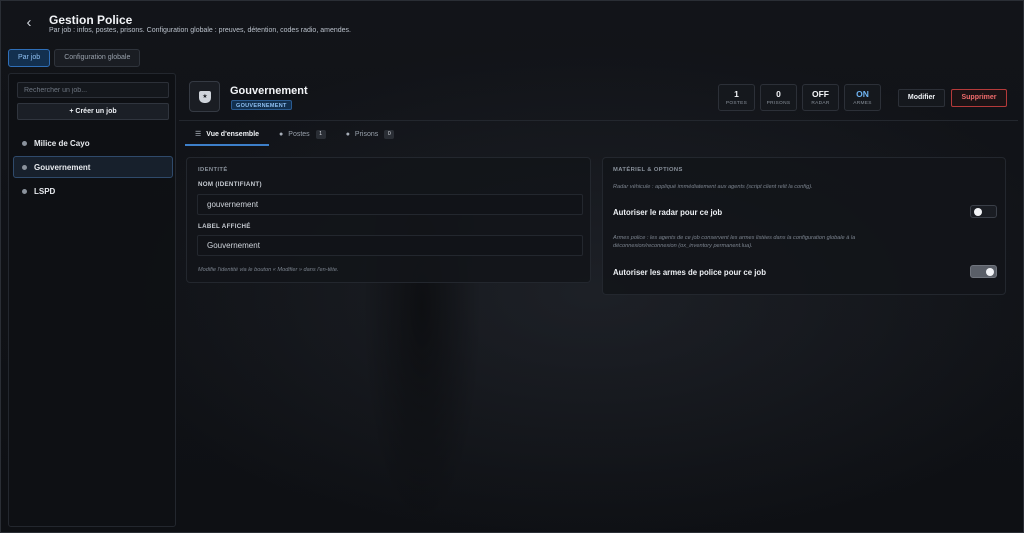 This screenshot has width=1024, height=533. What do you see at coordinates (198, 134) in the screenshot?
I see `sliders-icon: ☰` at bounding box center [198, 134].